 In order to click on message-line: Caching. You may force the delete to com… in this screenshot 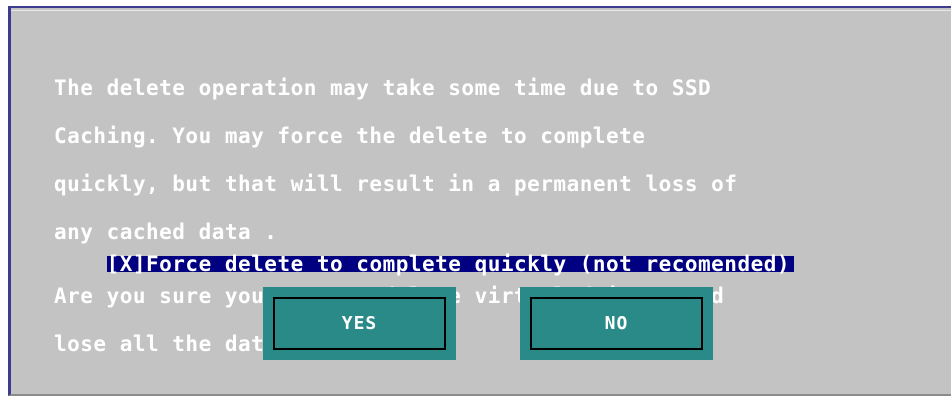, I will do `click(350, 136)`.